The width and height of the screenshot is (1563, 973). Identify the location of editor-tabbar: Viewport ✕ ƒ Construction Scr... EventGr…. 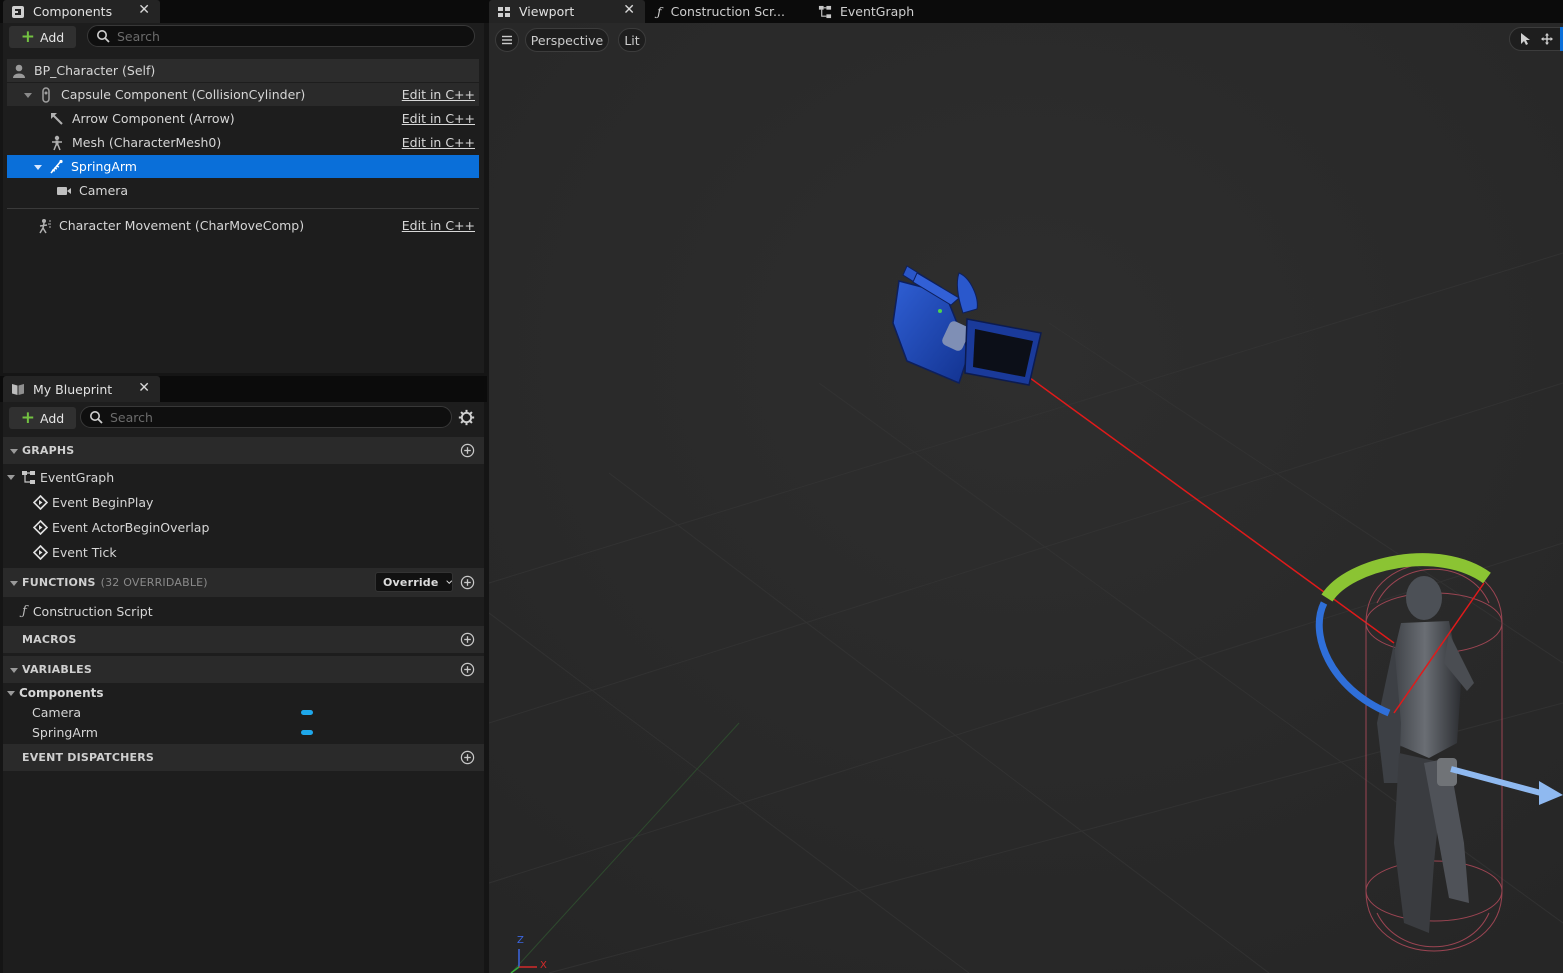
(1025, 11).